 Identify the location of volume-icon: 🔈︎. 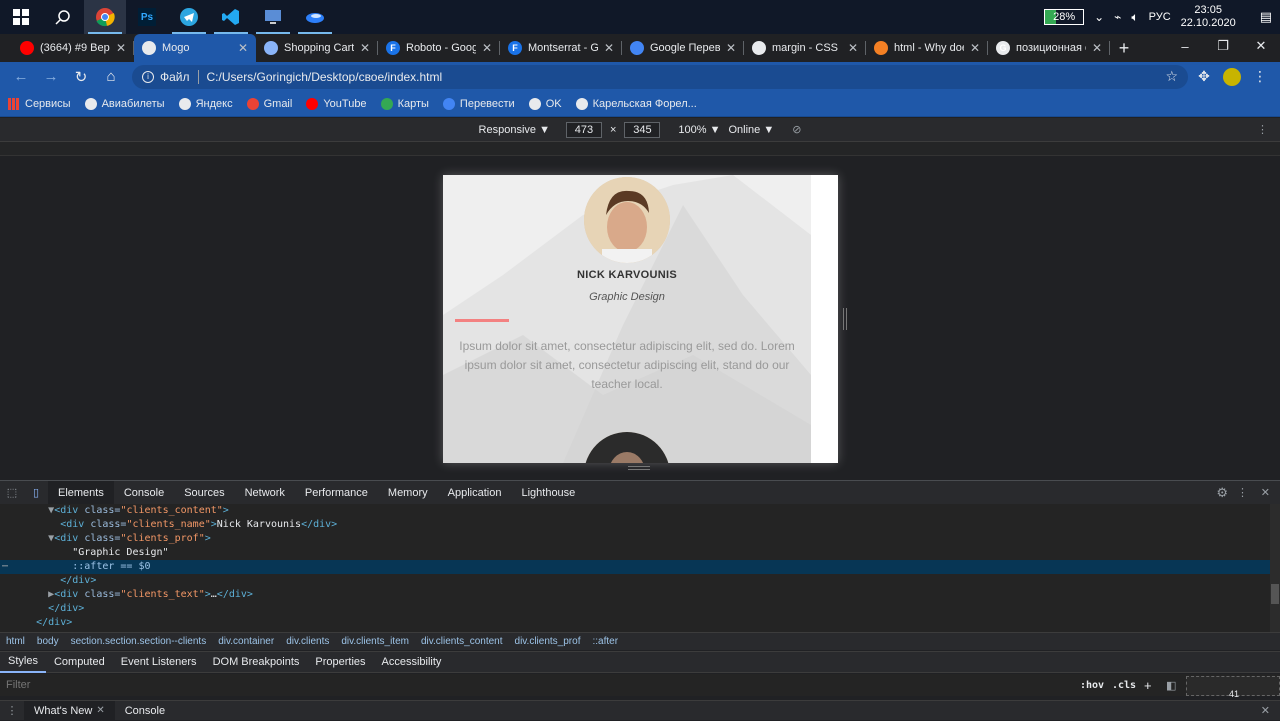
(1134, 17).